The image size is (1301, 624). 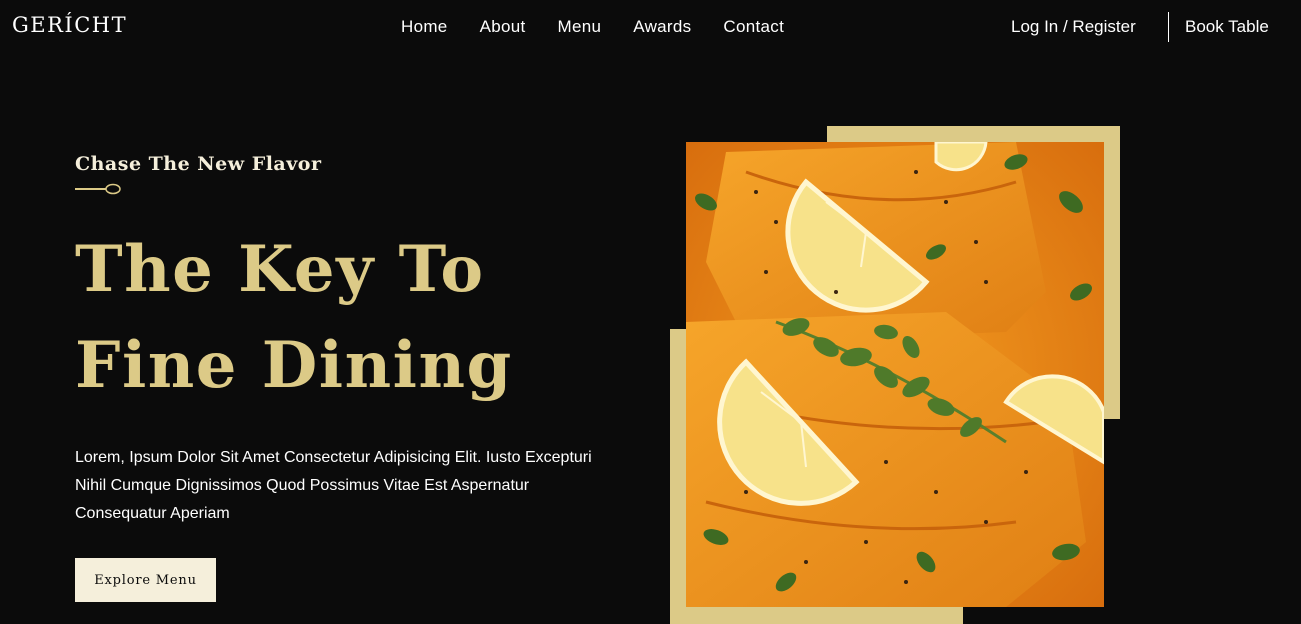 I want to click on explore-menu-button: Explore Menu, so click(x=145, y=580).